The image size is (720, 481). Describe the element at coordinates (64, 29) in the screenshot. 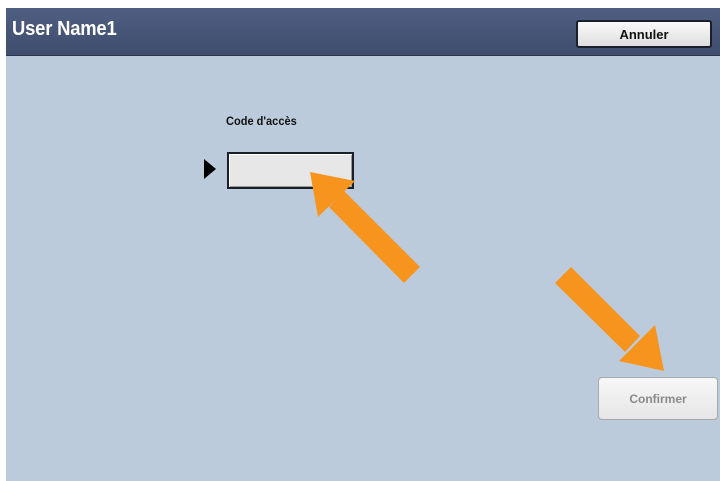

I see `page-title: User Name1` at that location.